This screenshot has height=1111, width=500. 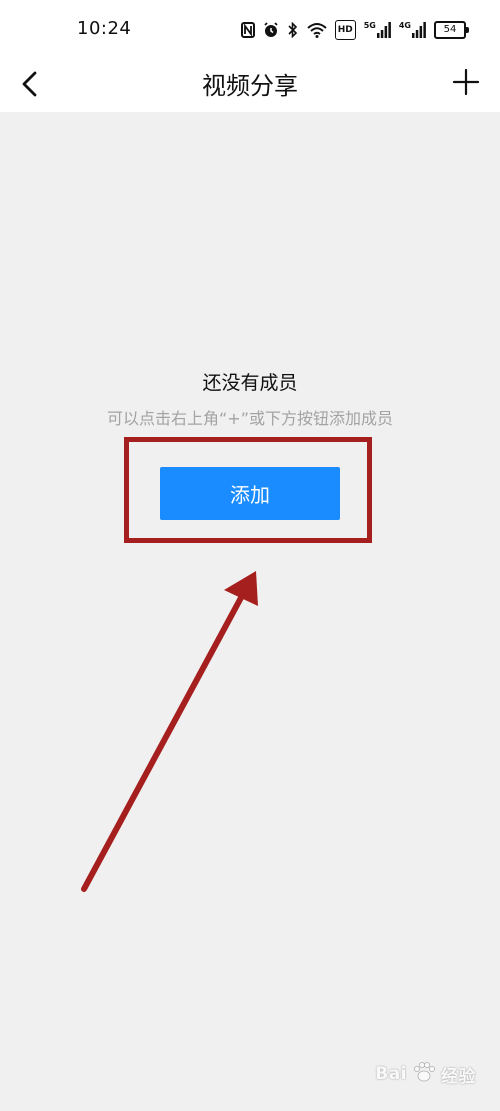 I want to click on add-member-plus-button, so click(x=466, y=84).